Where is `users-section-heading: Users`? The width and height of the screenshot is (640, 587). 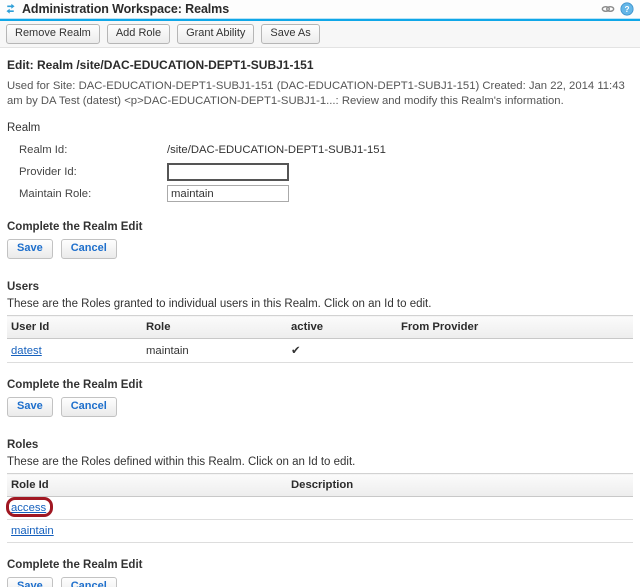 users-section-heading: Users is located at coordinates (23, 287).